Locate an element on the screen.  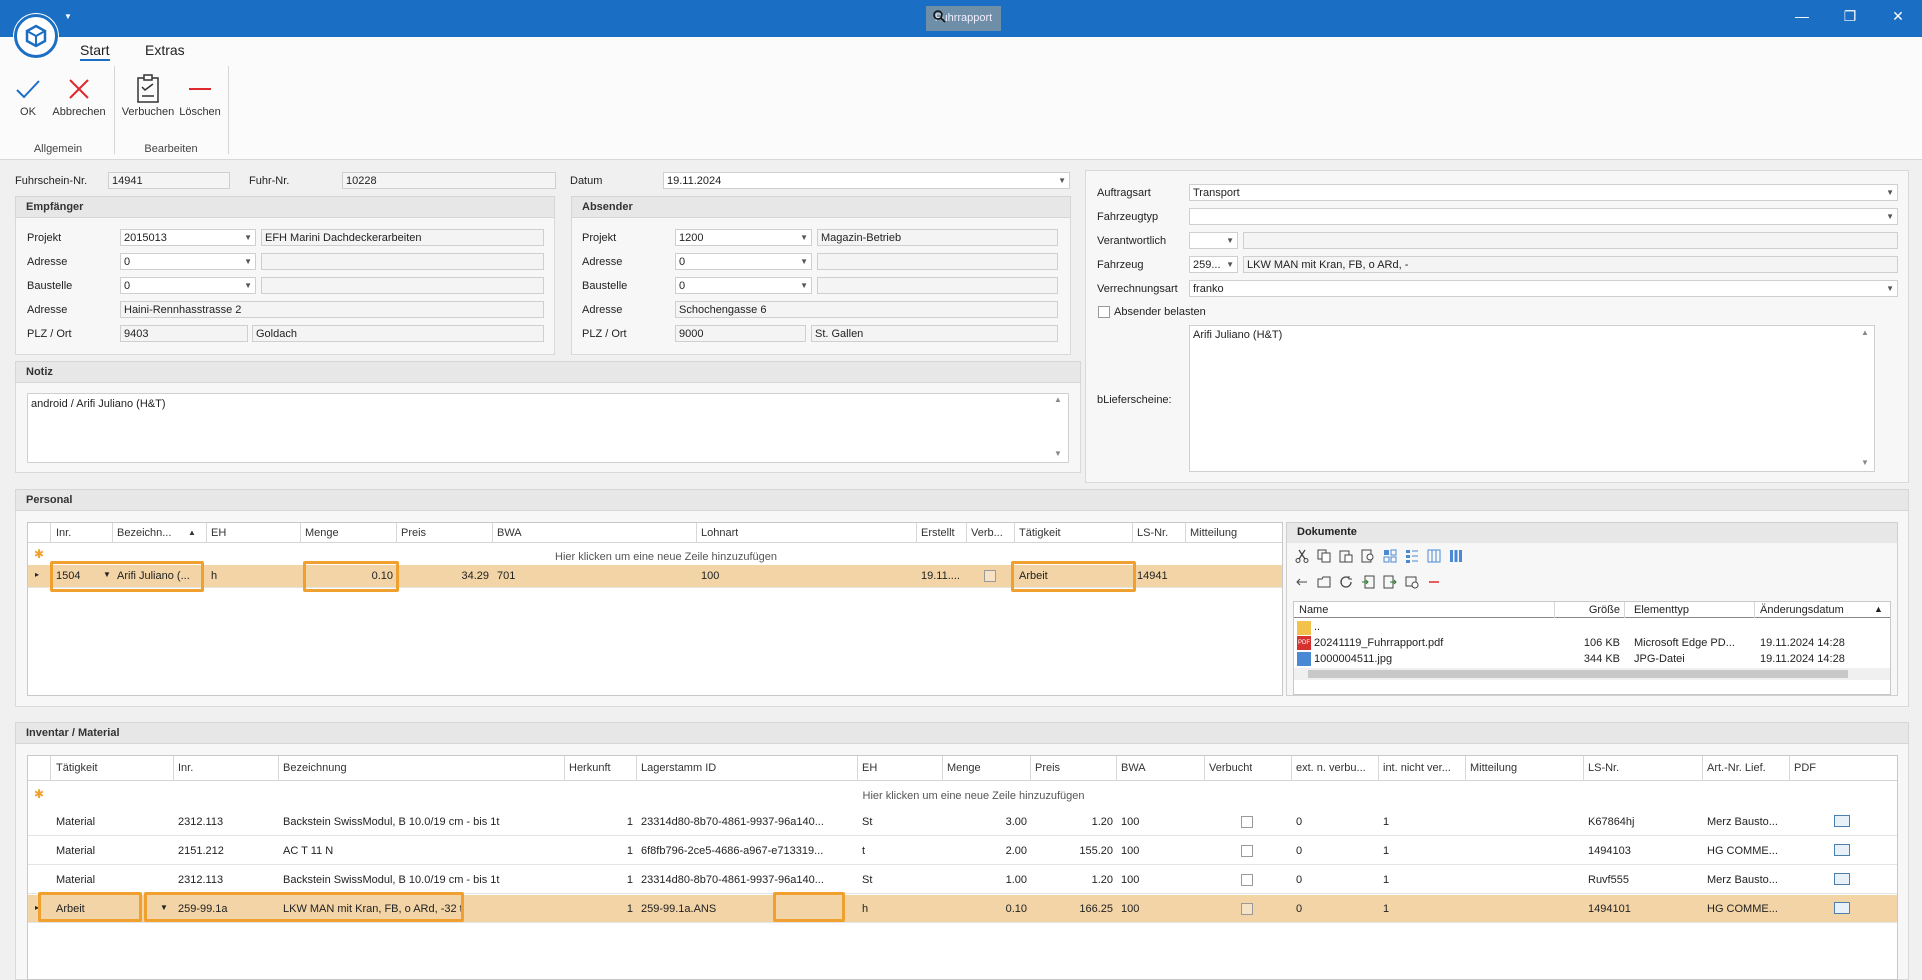
close-button: ✕ is located at coordinates (1898, 16).